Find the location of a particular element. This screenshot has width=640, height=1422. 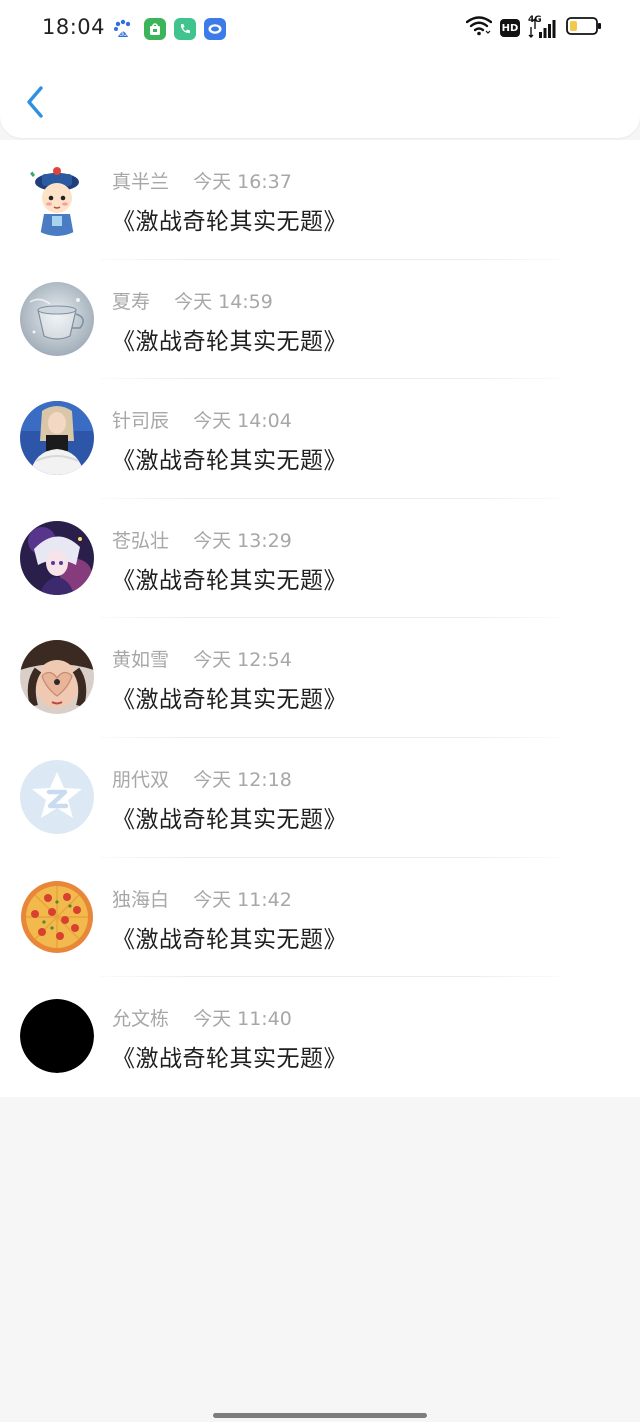

baidu-icon: du is located at coordinates (123, 29).